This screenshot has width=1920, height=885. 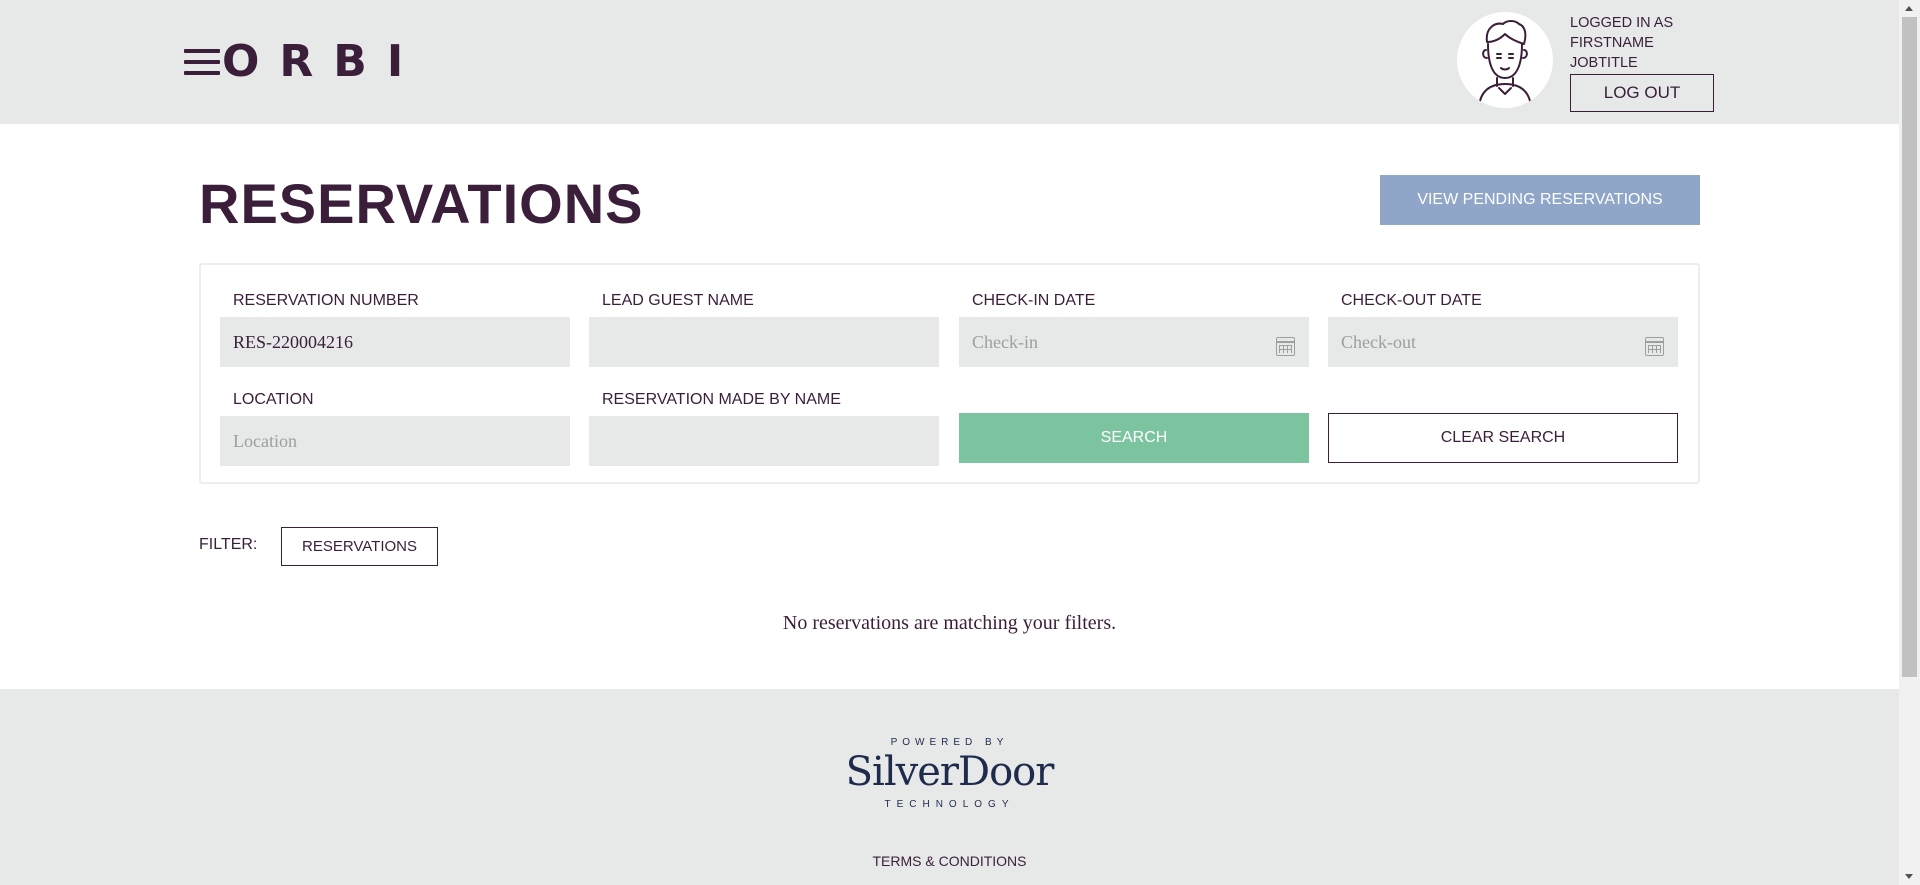 I want to click on vertical-scrollbar, so click(x=1909, y=442).